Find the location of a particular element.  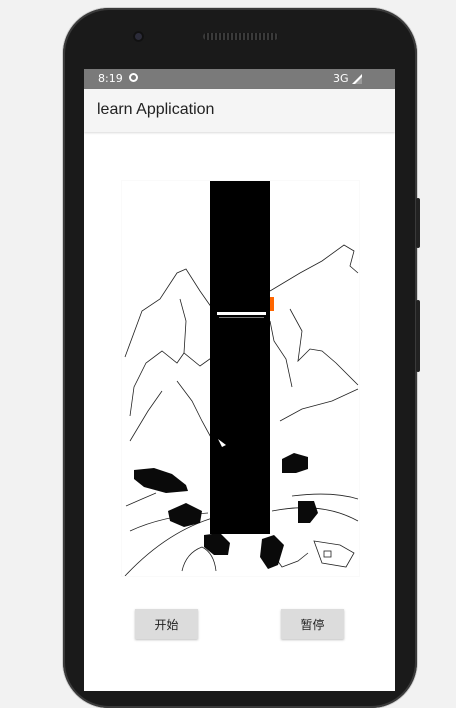

status-time: 8:19 is located at coordinates (110, 78).